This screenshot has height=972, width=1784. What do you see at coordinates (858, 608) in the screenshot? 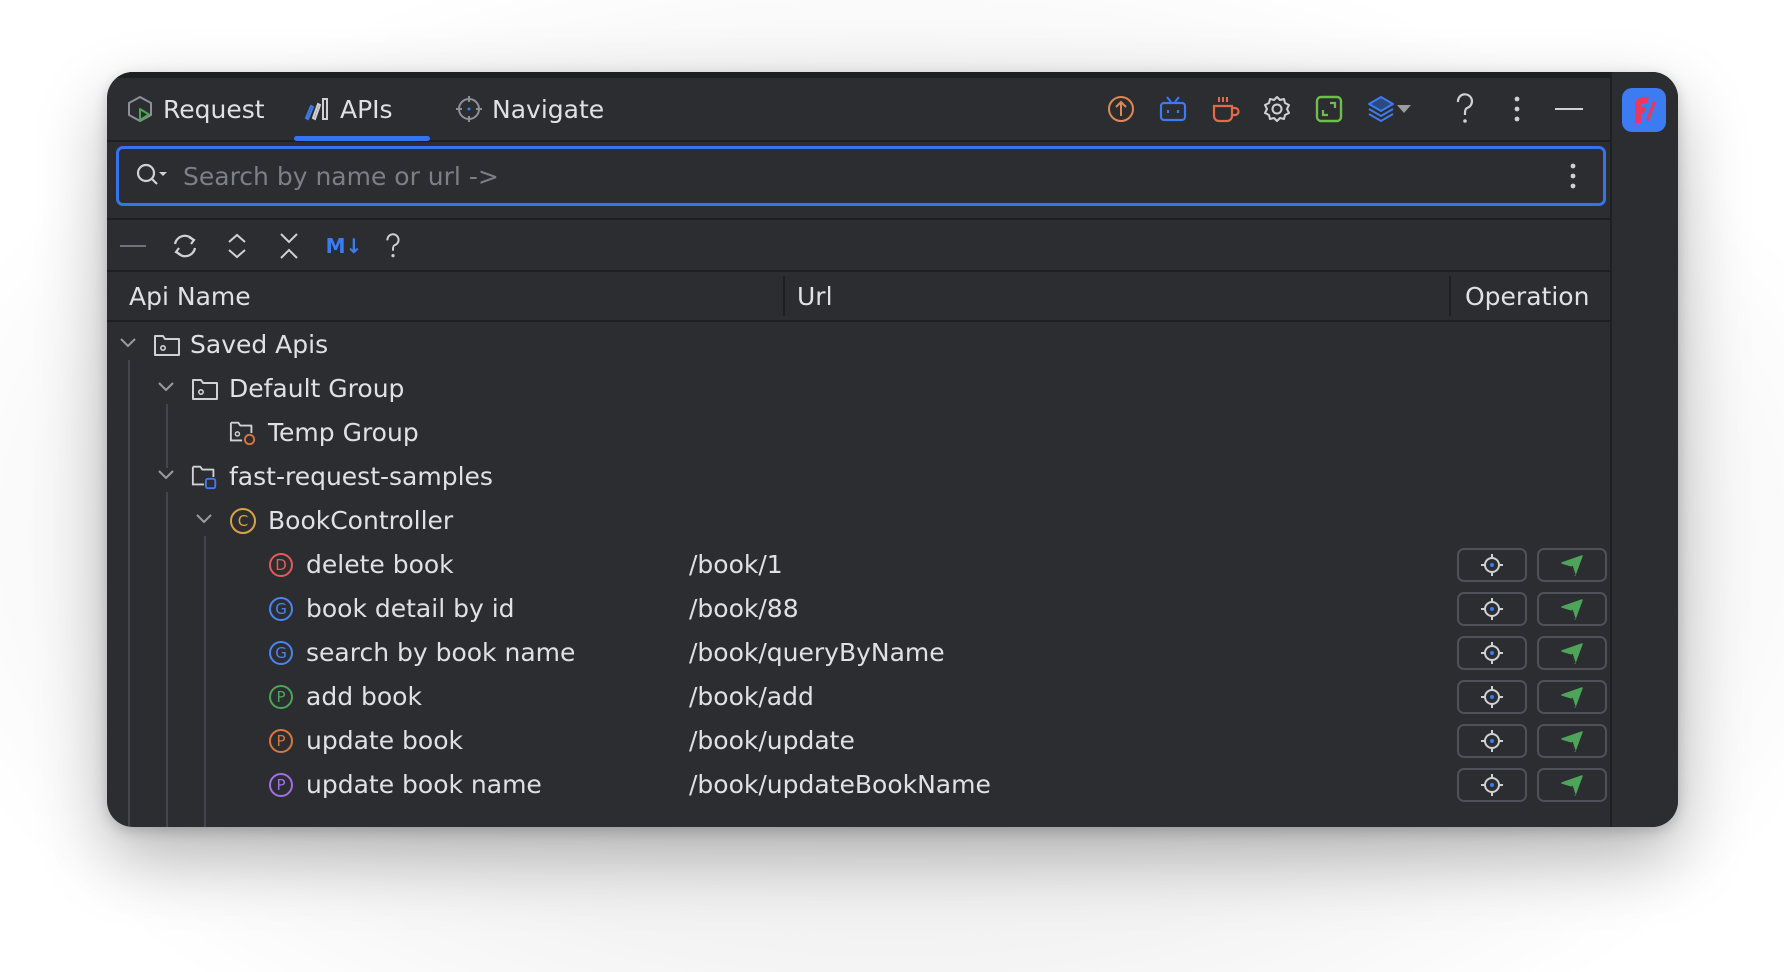
I see `api-row: G book detail by id /book/88` at bounding box center [858, 608].